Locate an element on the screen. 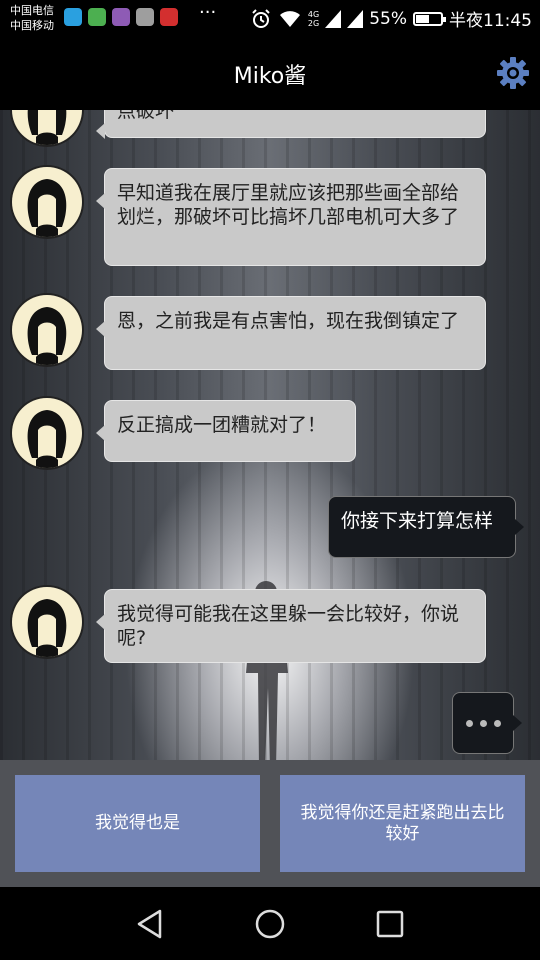  reply-choice-button: 我觉得也是 is located at coordinates (137, 823).